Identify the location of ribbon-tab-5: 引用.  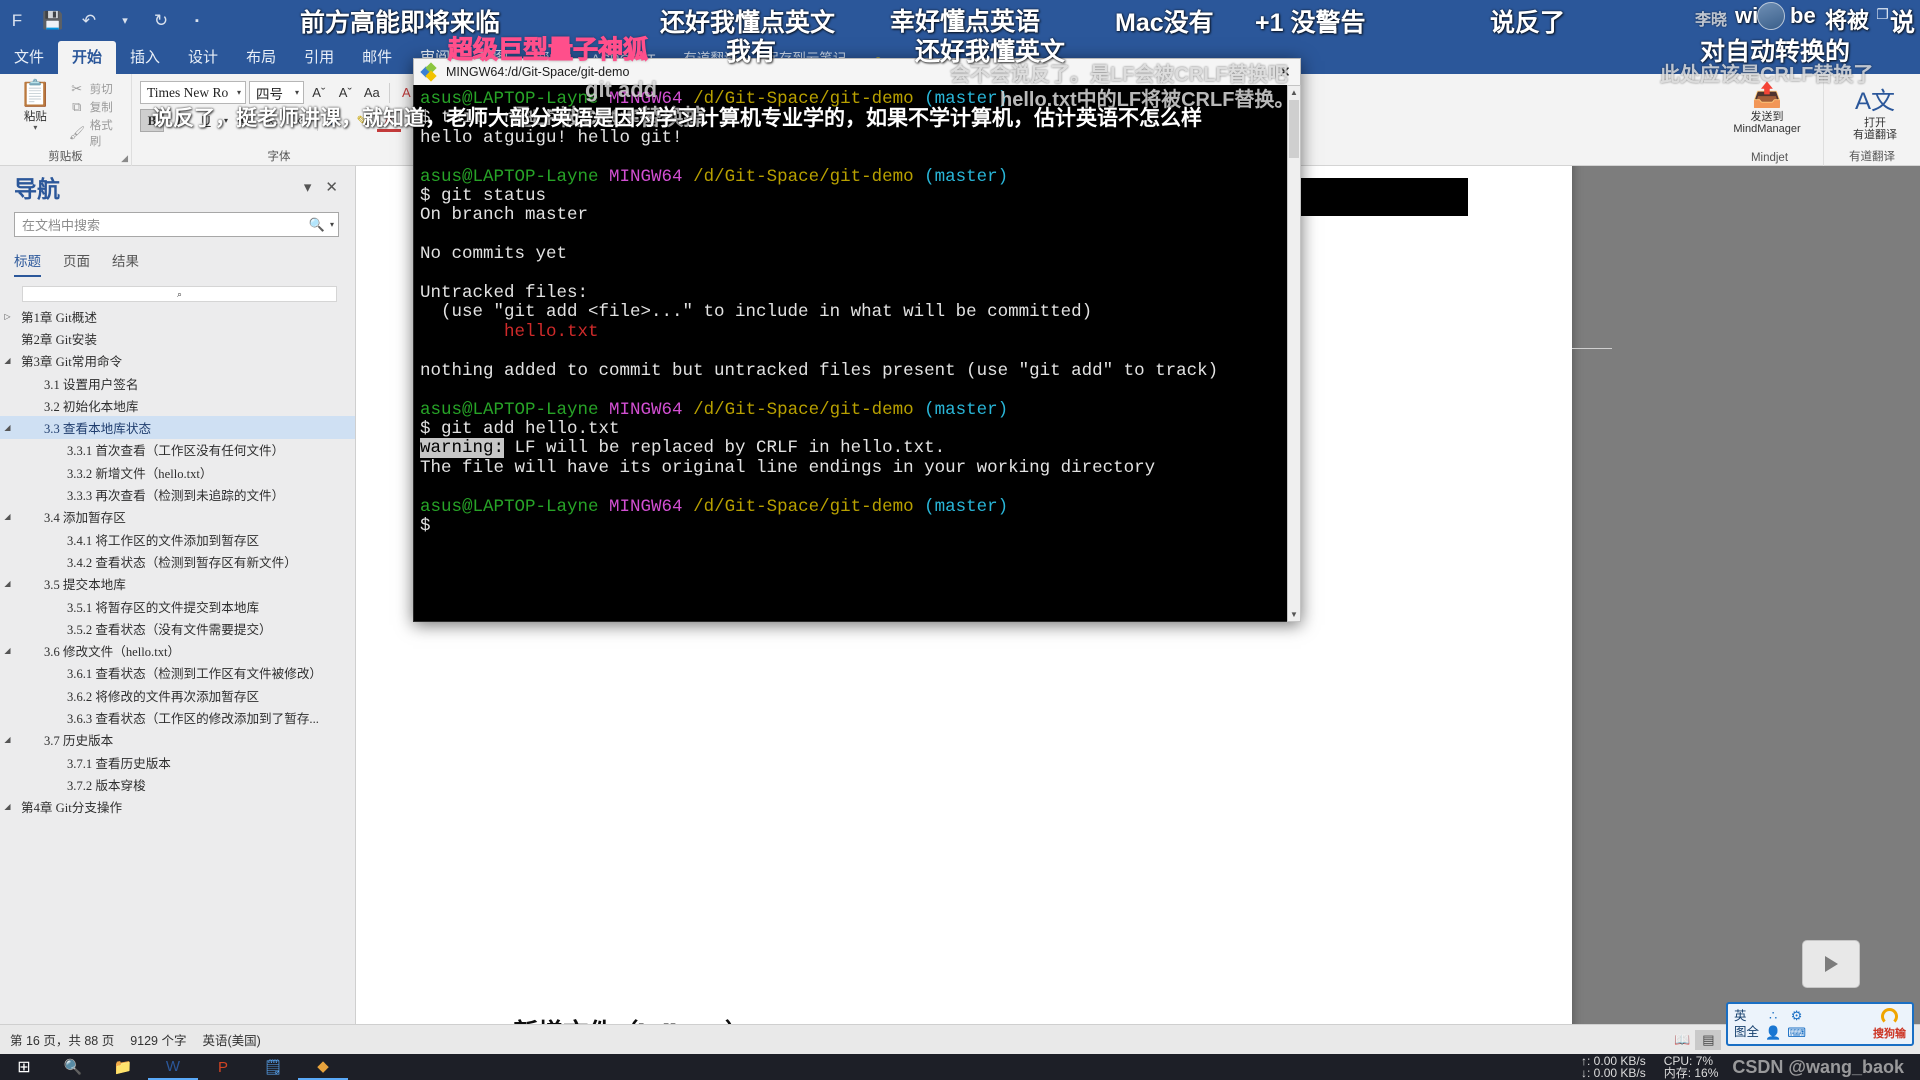
(319, 57).